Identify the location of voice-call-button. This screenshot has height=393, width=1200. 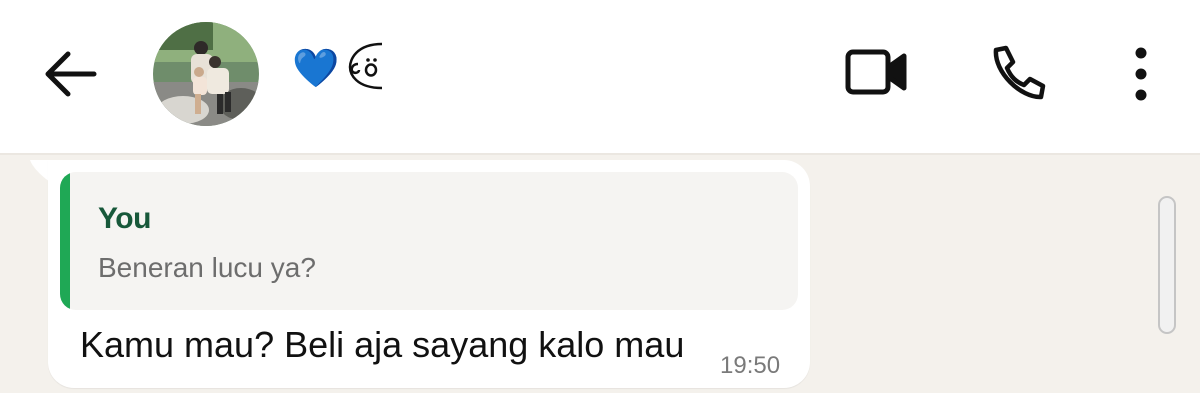
(1017, 73).